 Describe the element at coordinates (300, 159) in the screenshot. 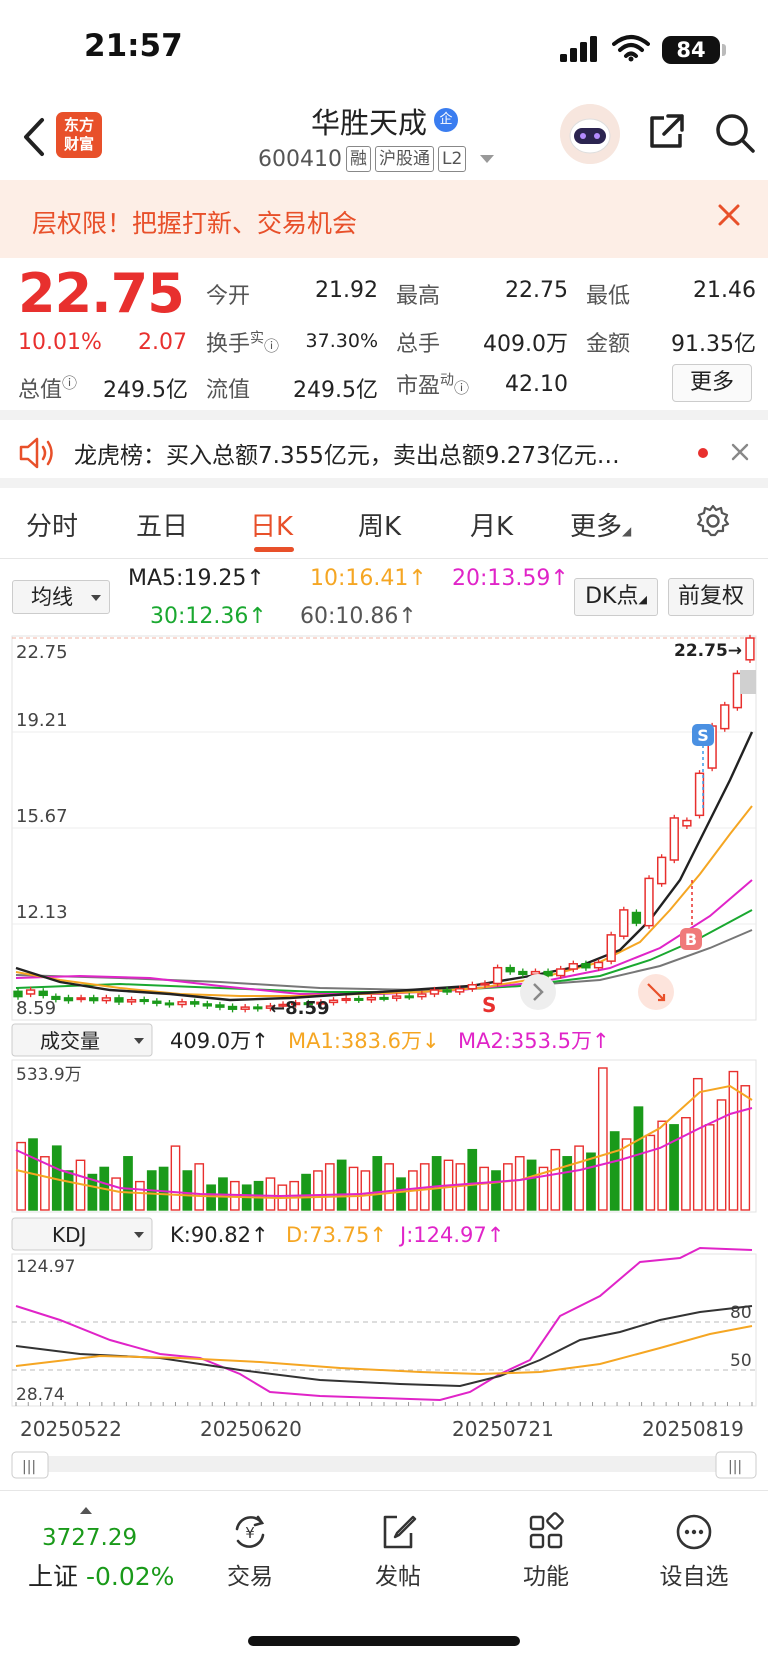

I see `stock-code: 600410` at that location.